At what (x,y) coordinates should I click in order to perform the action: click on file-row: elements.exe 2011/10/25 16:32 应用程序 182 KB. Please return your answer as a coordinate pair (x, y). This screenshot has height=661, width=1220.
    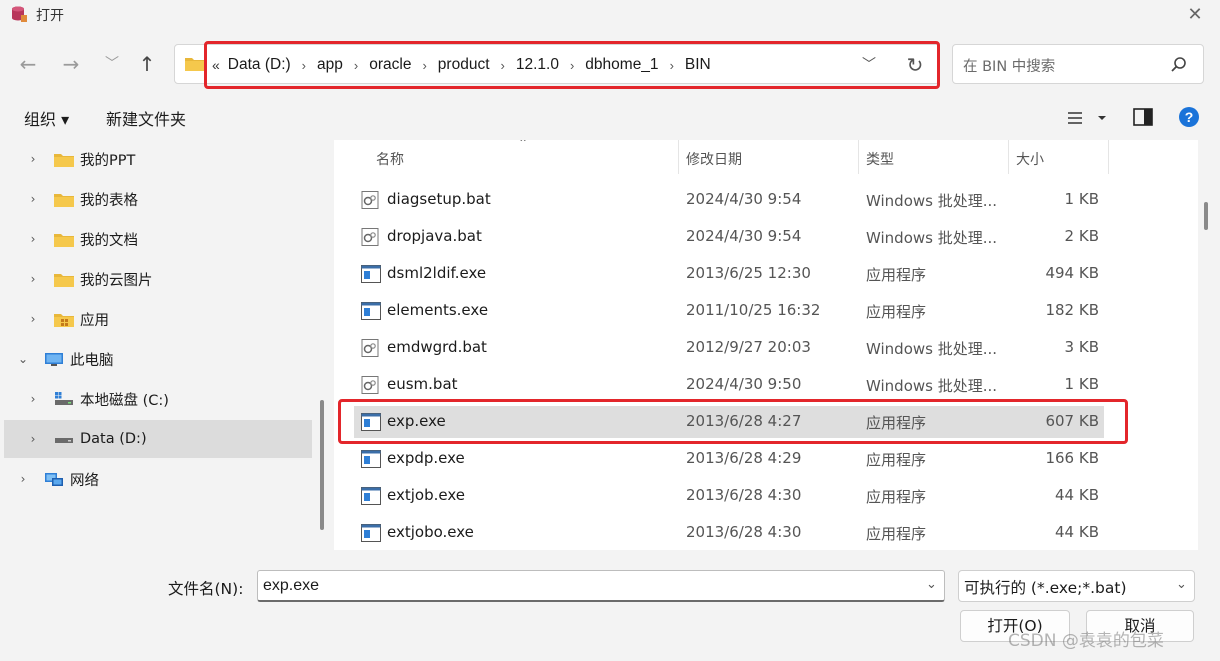
    Looking at the image, I should click on (729, 311).